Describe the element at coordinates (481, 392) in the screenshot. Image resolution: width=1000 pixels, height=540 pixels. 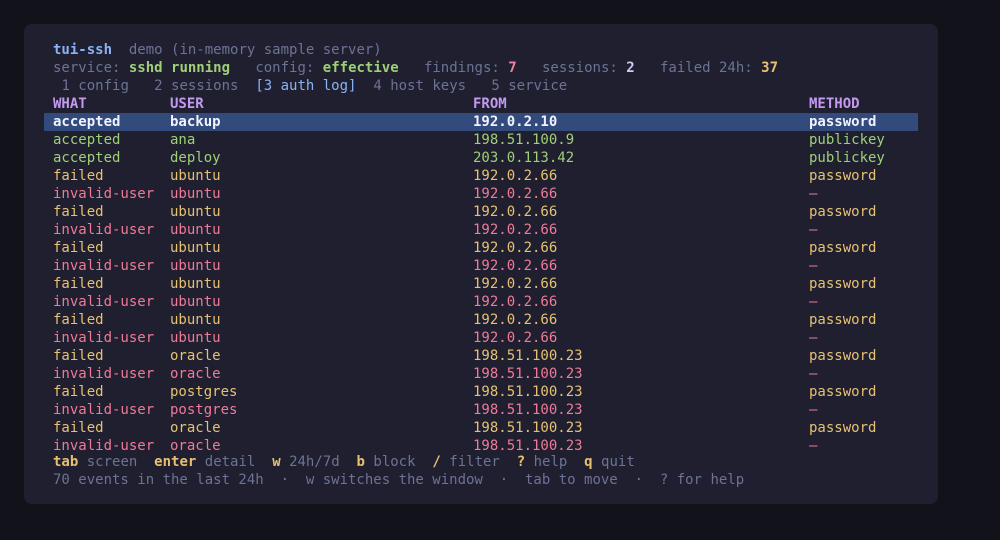
I see `table-row: failed postgres 198.51.100.23 password` at that location.